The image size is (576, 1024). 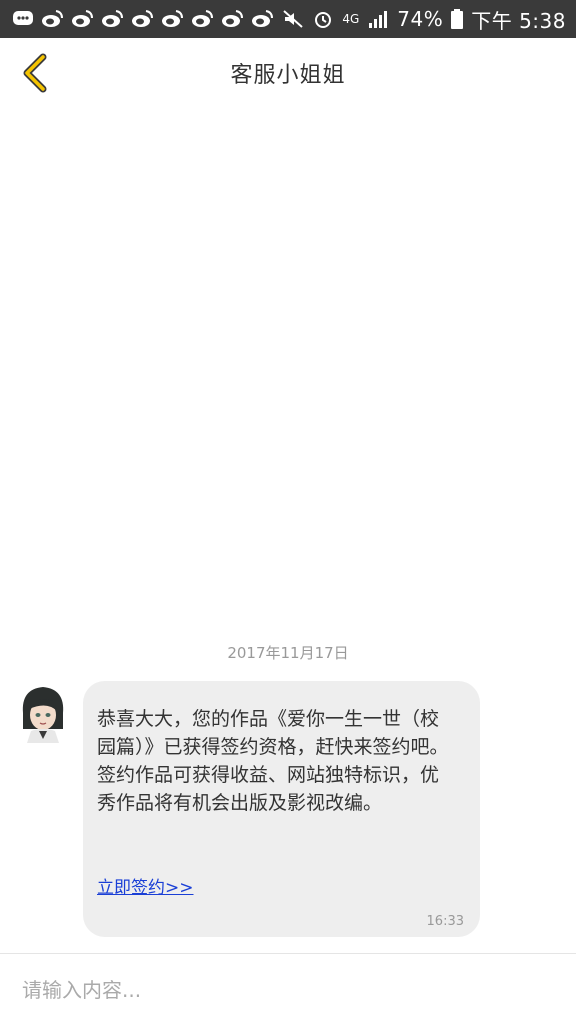 I want to click on battery-percent: 74%, so click(x=420, y=19).